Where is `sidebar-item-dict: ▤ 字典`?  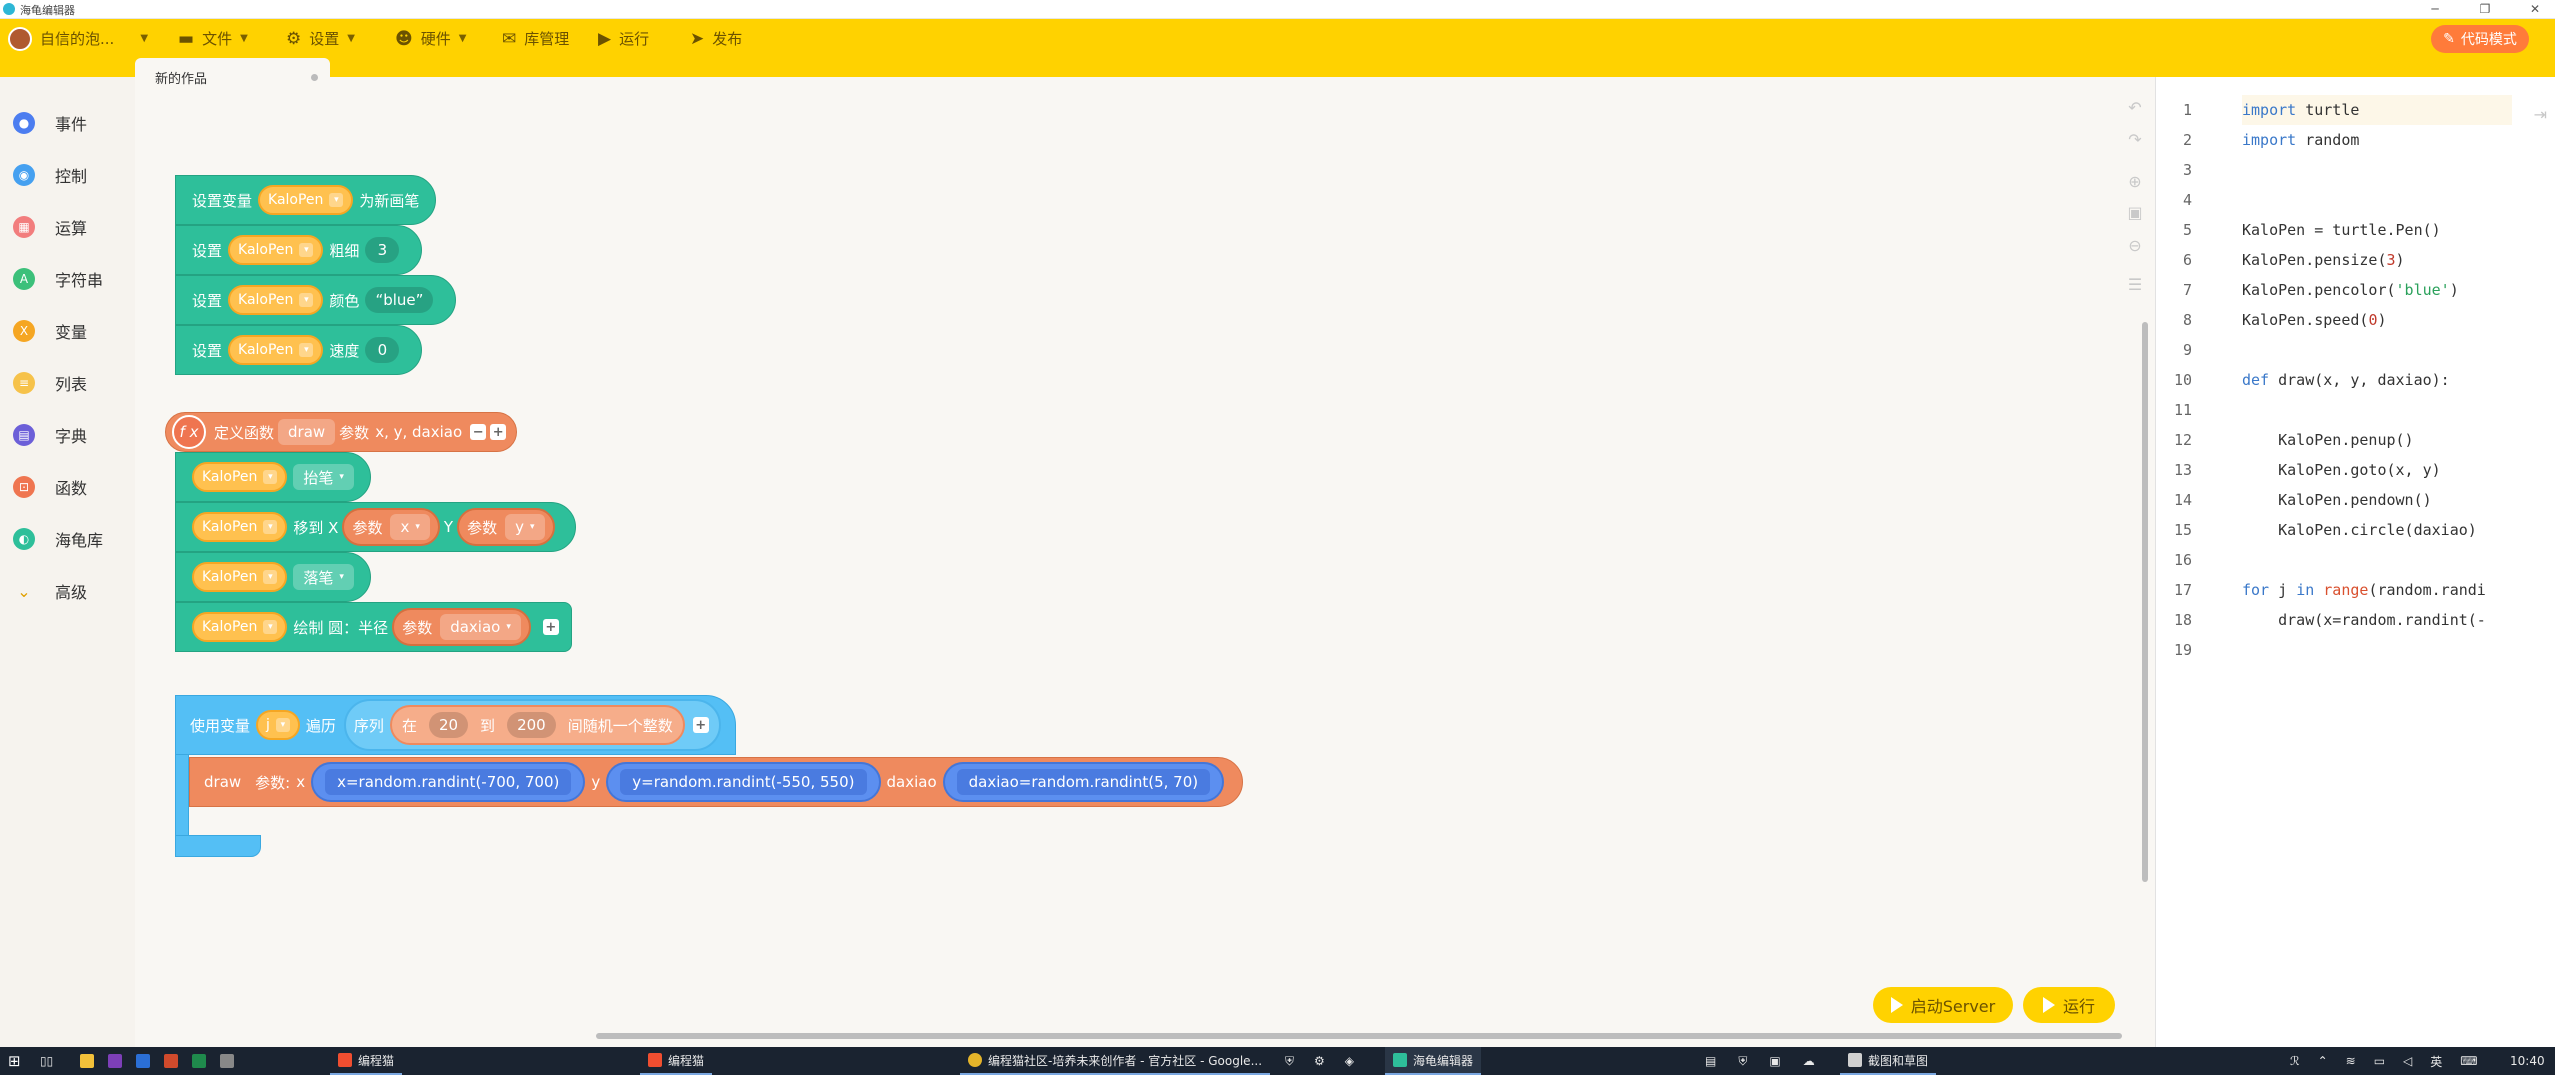 sidebar-item-dict: ▤ 字典 is located at coordinates (67, 435).